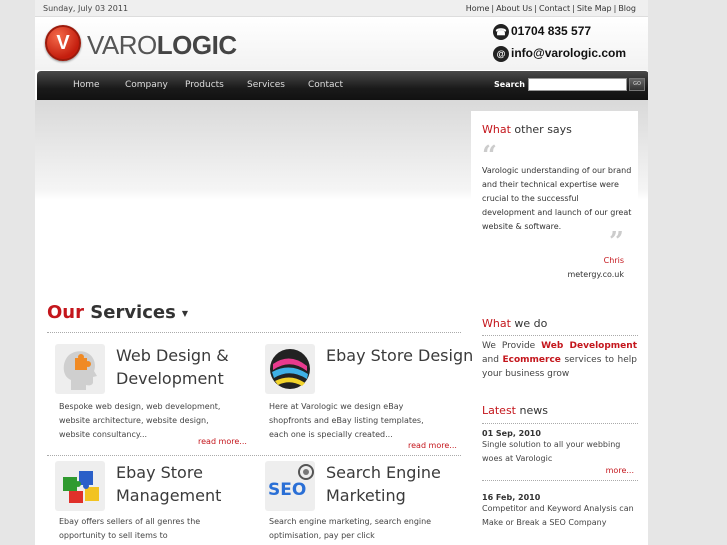 The height and width of the screenshot is (545, 727). I want to click on latest-news-heading-accent: Latest, so click(499, 410).